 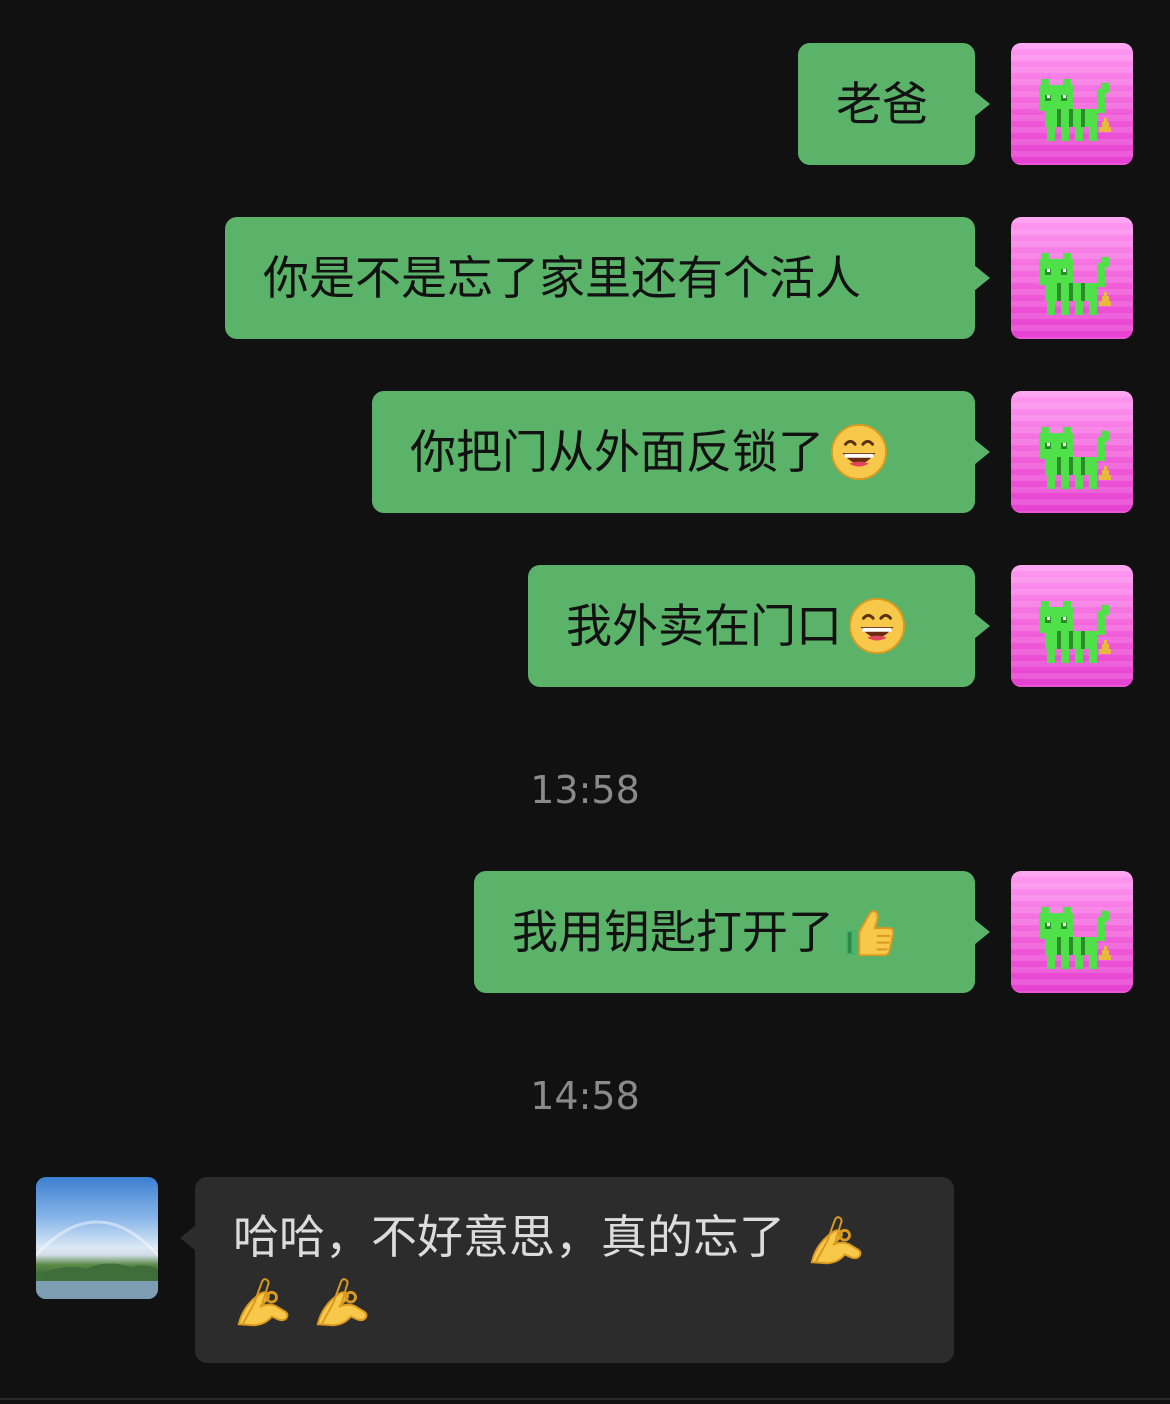 What do you see at coordinates (97, 1259) in the screenshot?
I see `rainbow-landscape-icon` at bounding box center [97, 1259].